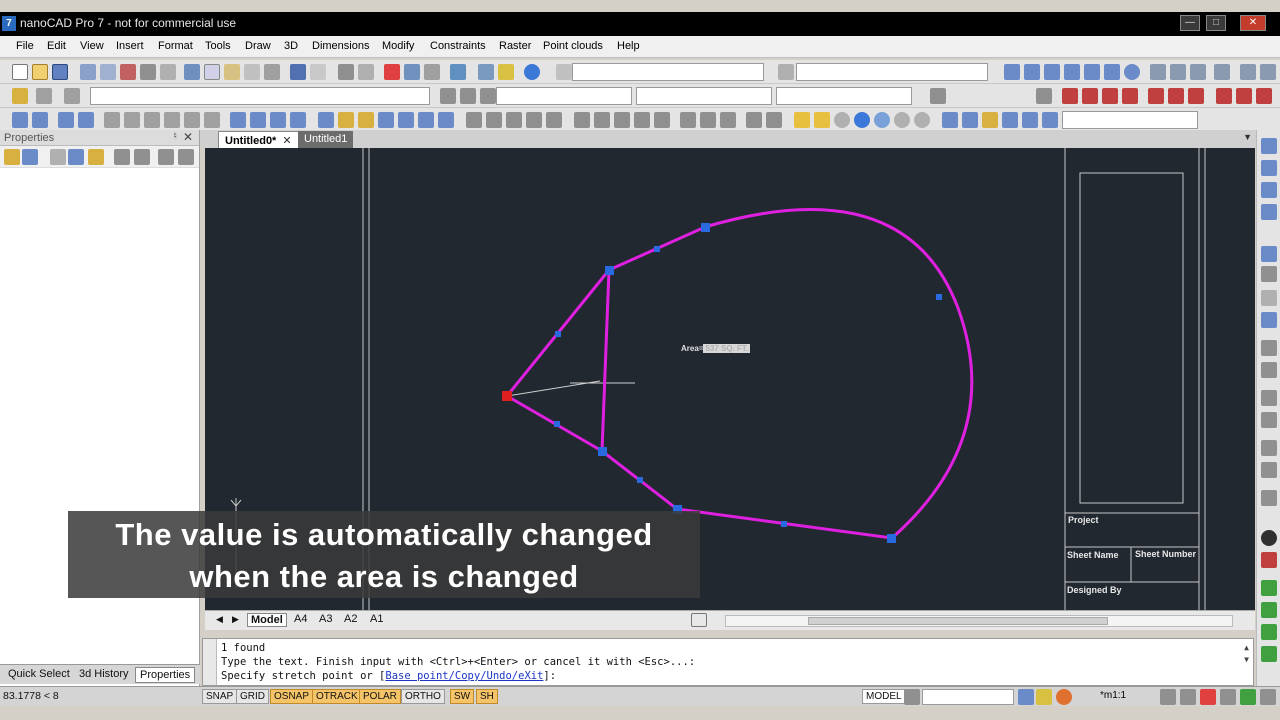  What do you see at coordinates (286, 141) in the screenshot?
I see `close-tab-icon: ✕` at bounding box center [286, 141].